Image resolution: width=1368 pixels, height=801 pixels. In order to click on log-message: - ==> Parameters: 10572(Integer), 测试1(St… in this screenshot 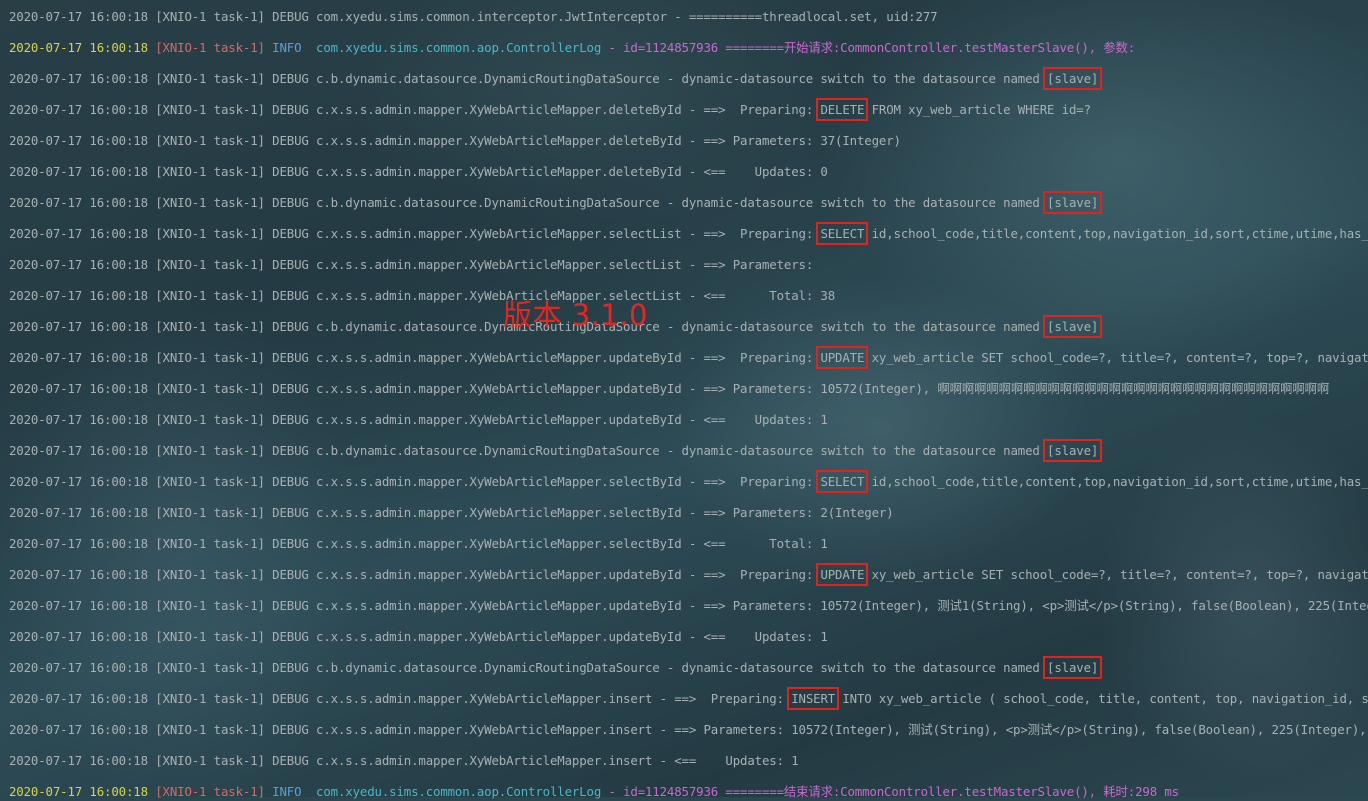, I will do `click(1024, 605)`.